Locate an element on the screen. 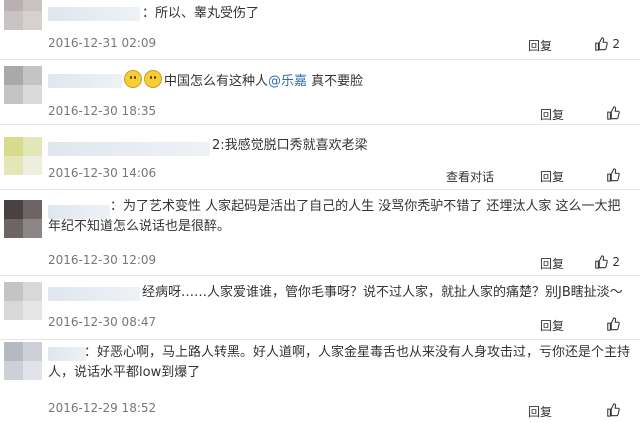  comment-text: 经病呀……人家爱谁谁，管你毛事呀？说不过人家，就扯人家的痛楚？别JB瞎扯淡～ is located at coordinates (382, 292).